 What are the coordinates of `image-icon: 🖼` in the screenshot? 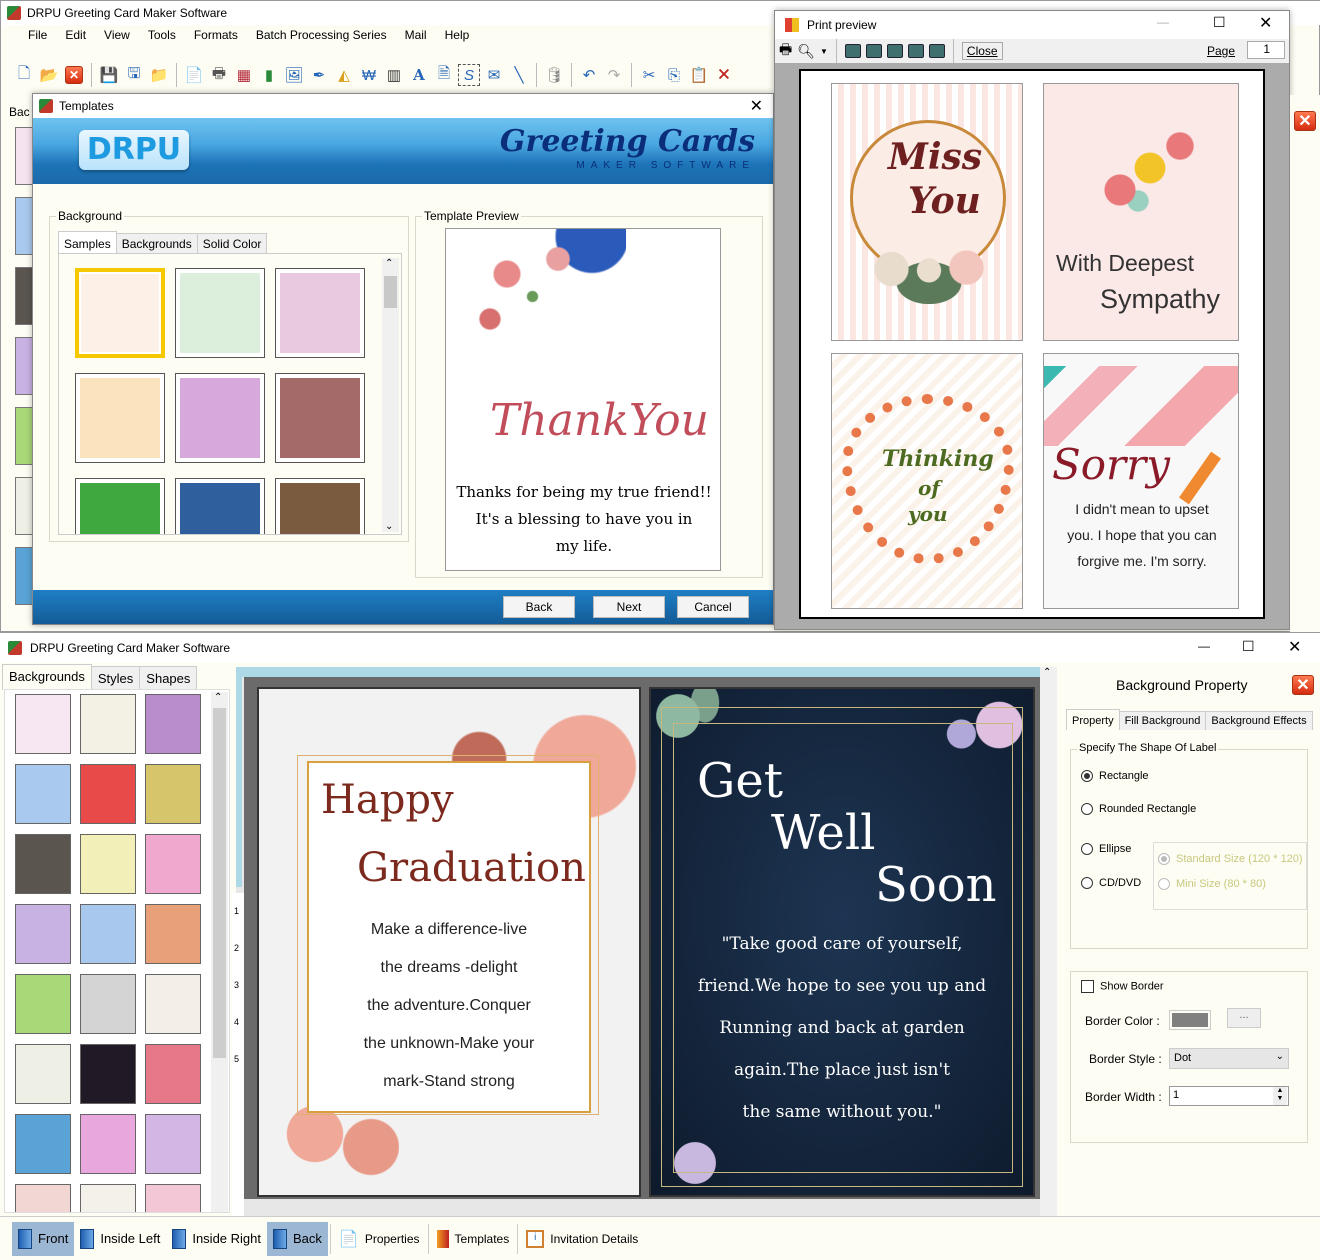 It's located at (294, 75).